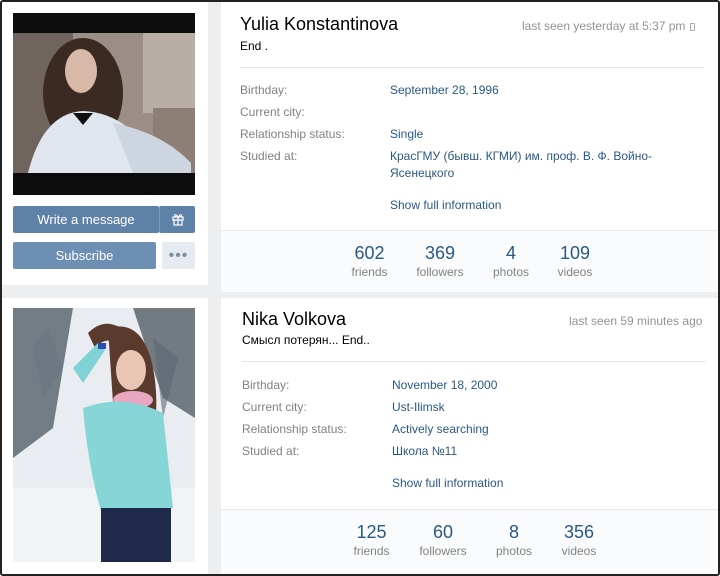  Describe the element at coordinates (424, 451) in the screenshot. I see `studied-value-2: Школа №11` at that location.